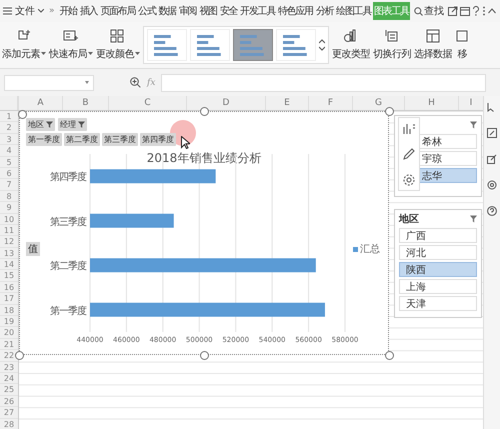  What do you see at coordinates (135, 82) in the screenshot?
I see `zoom-icon` at bounding box center [135, 82].